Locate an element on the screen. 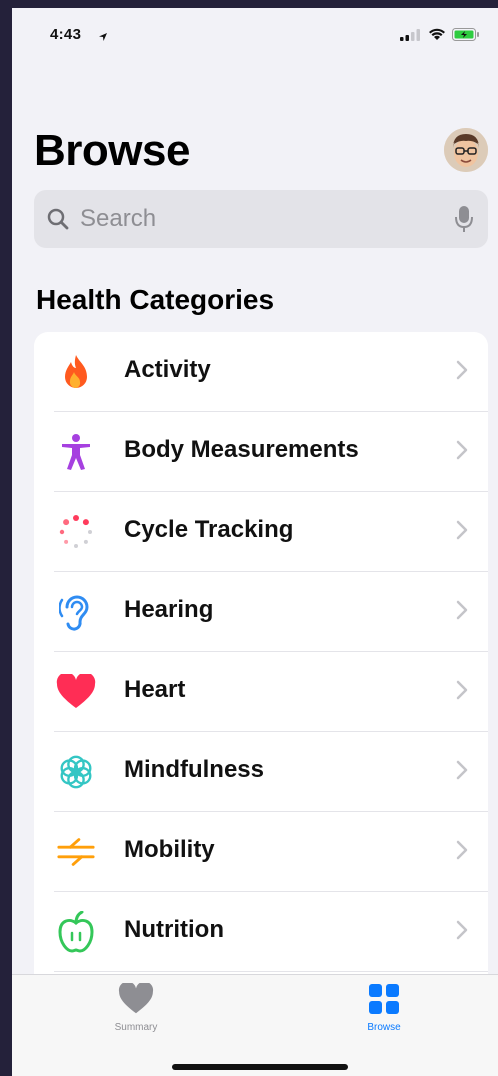  category-label: Activity is located at coordinates (167, 369).